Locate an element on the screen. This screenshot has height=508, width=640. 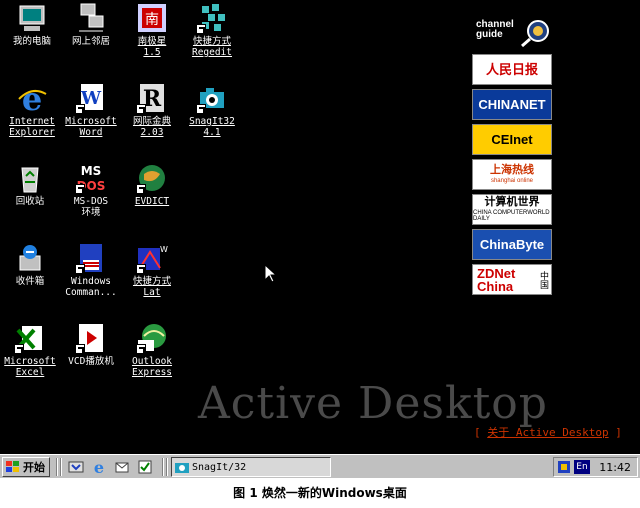
about-active-desktop-text: 关于 Active Desktop is located at coordinates (548, 432).